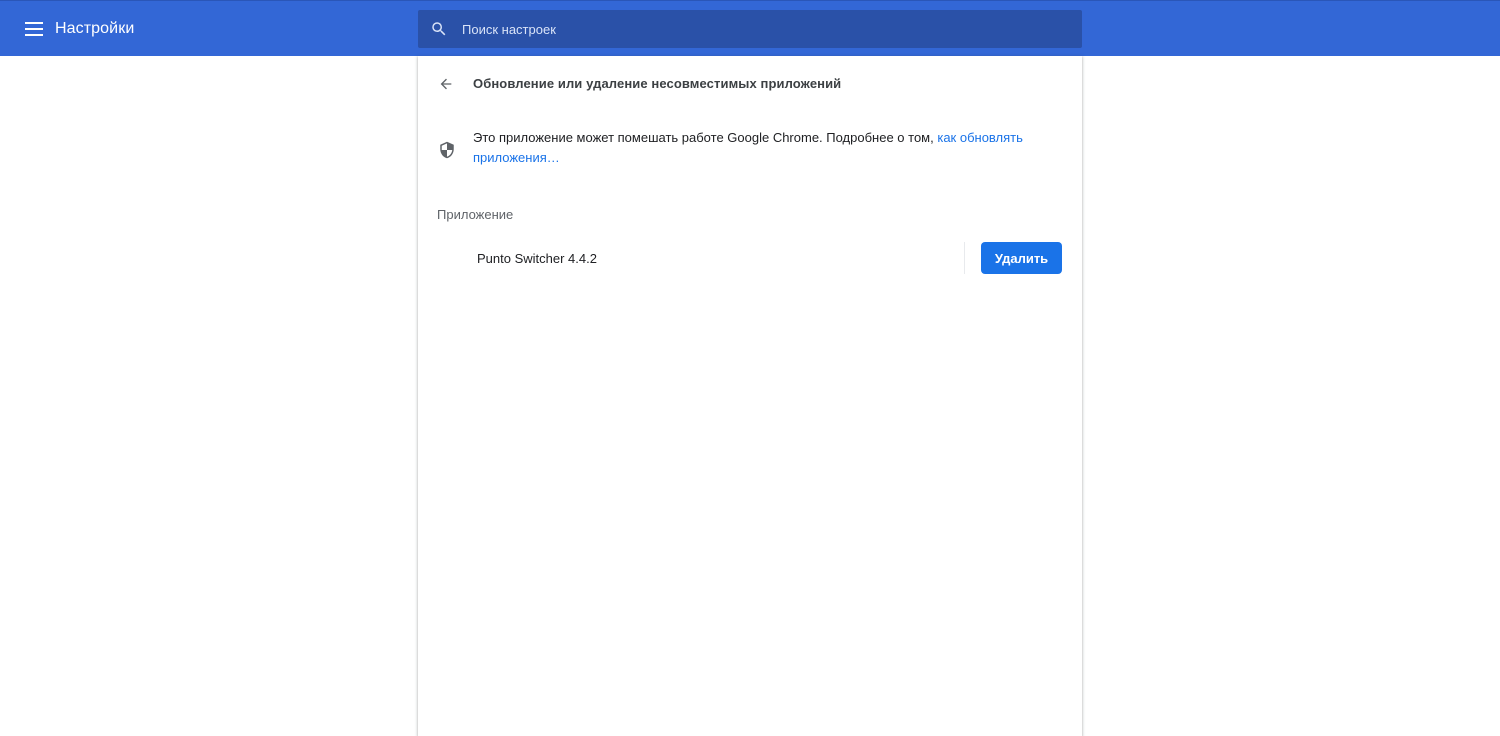  I want to click on list-item: Punto Switcher 4.4.2 Удалить, so click(750, 258).